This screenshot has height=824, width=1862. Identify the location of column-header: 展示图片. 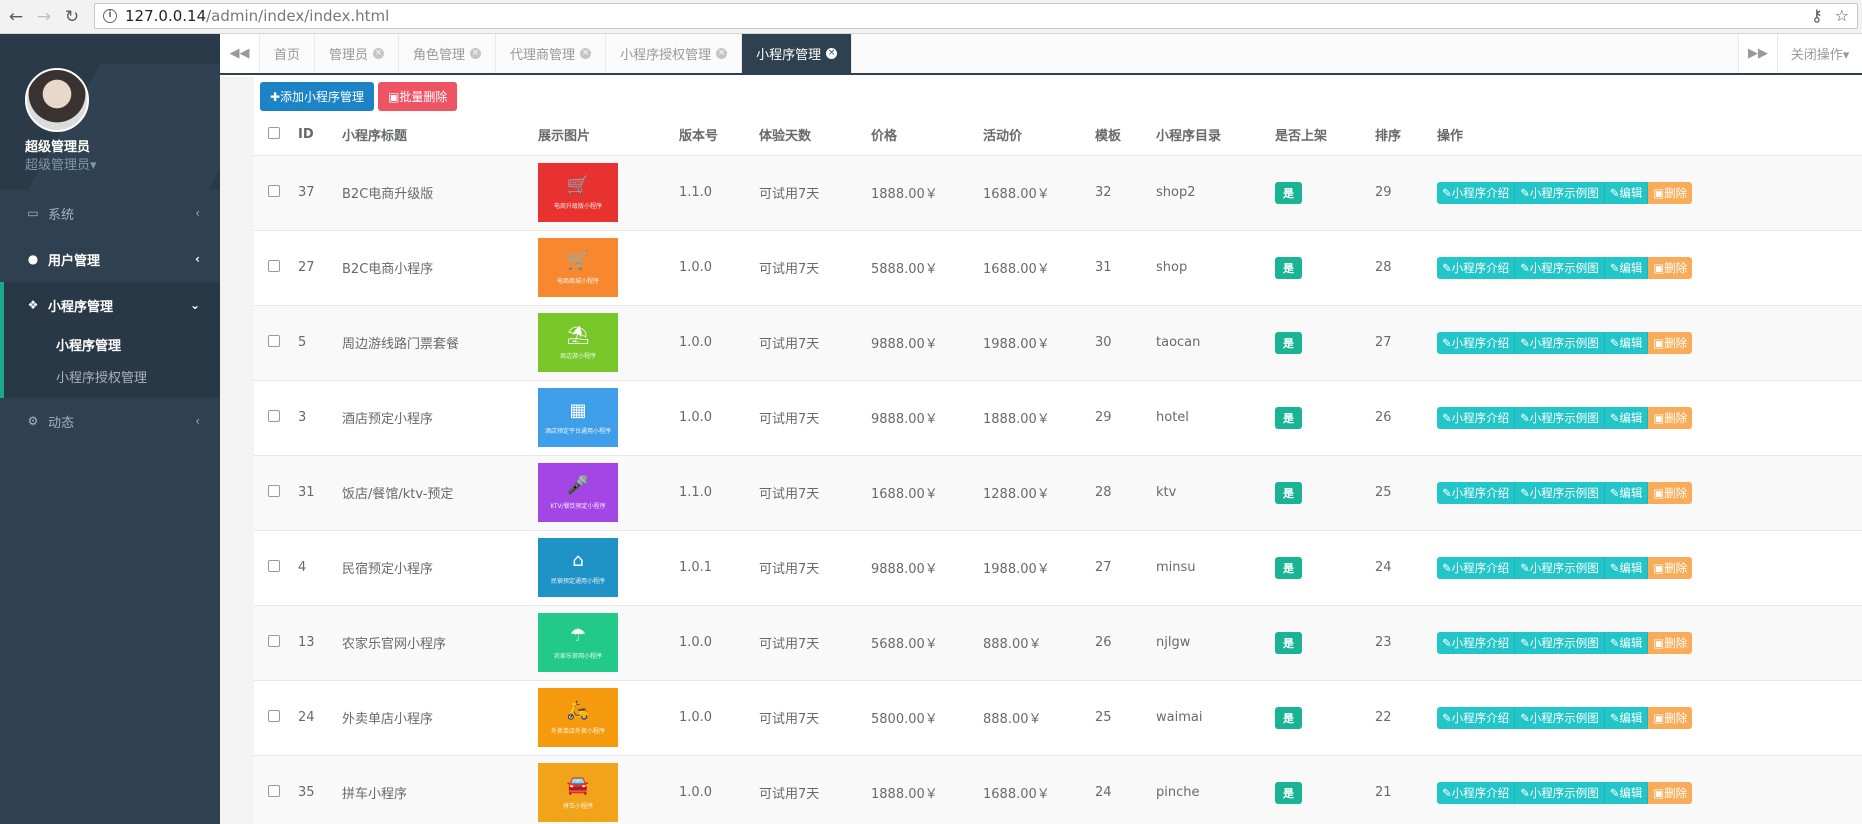
(608, 135).